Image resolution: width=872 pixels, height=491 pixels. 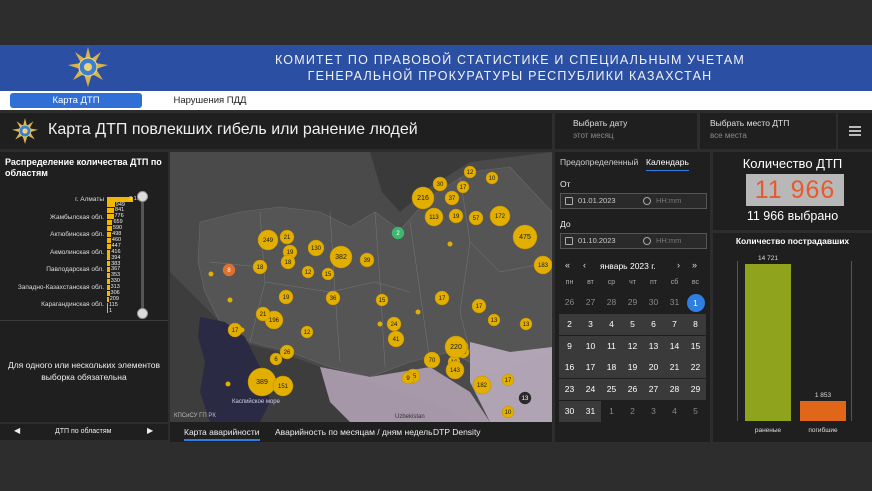 What do you see at coordinates (599, 162) in the screenshot?
I see `tab-predefined: Предопределенный` at bounding box center [599, 162].